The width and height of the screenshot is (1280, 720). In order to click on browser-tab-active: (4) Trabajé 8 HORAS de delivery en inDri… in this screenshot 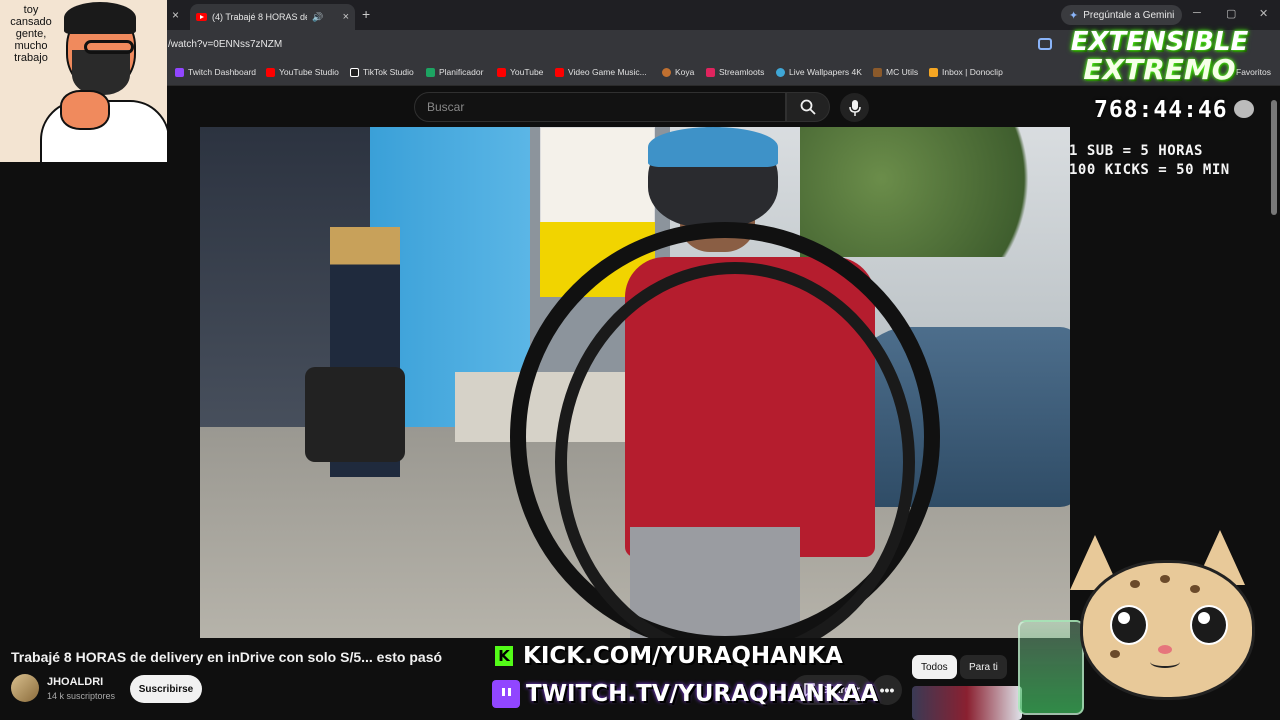, I will do `click(272, 17)`.